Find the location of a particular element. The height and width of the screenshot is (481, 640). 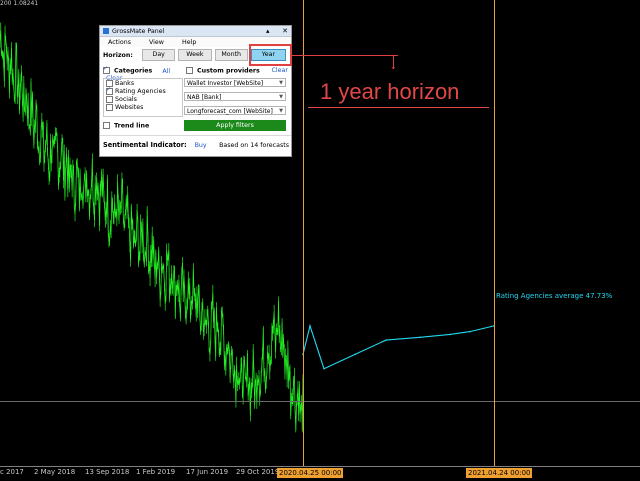

custom-providers-label: Custom providers is located at coordinates (228, 71).